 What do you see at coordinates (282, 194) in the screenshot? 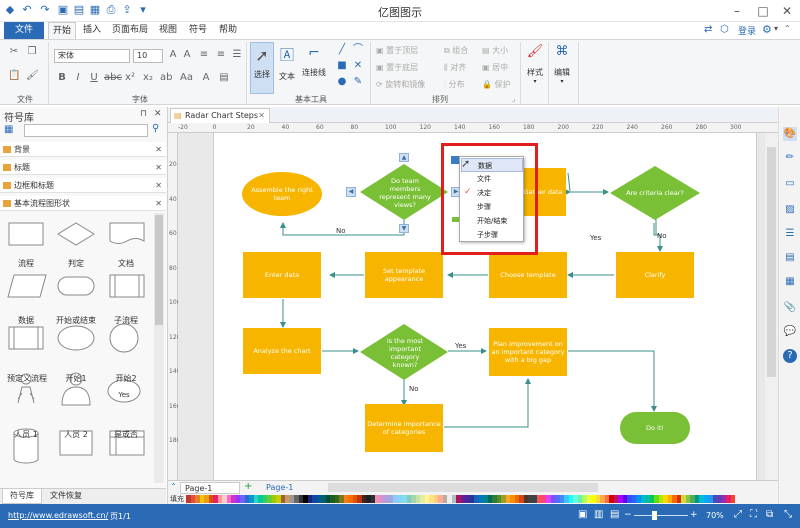
I see `node-assemble-team: Assemble the right team` at bounding box center [282, 194].